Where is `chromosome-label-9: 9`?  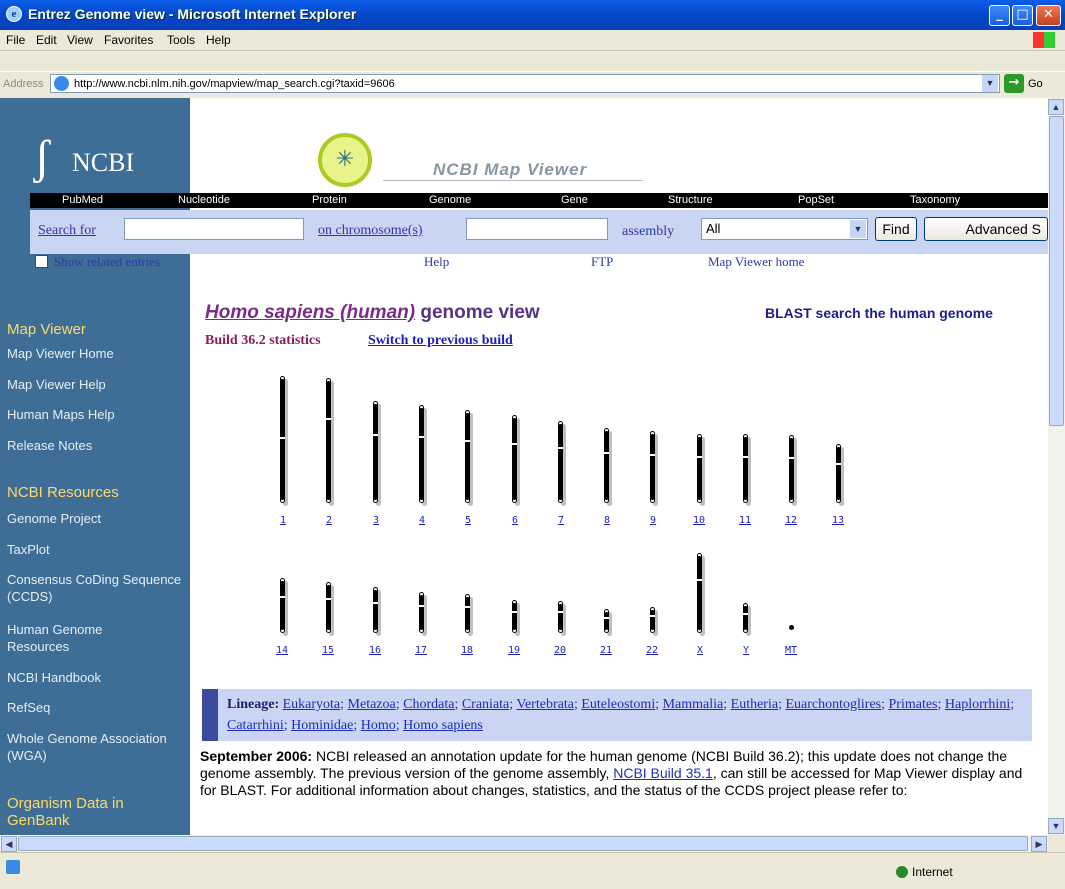
chromosome-label-9: 9 is located at coordinates (653, 520).